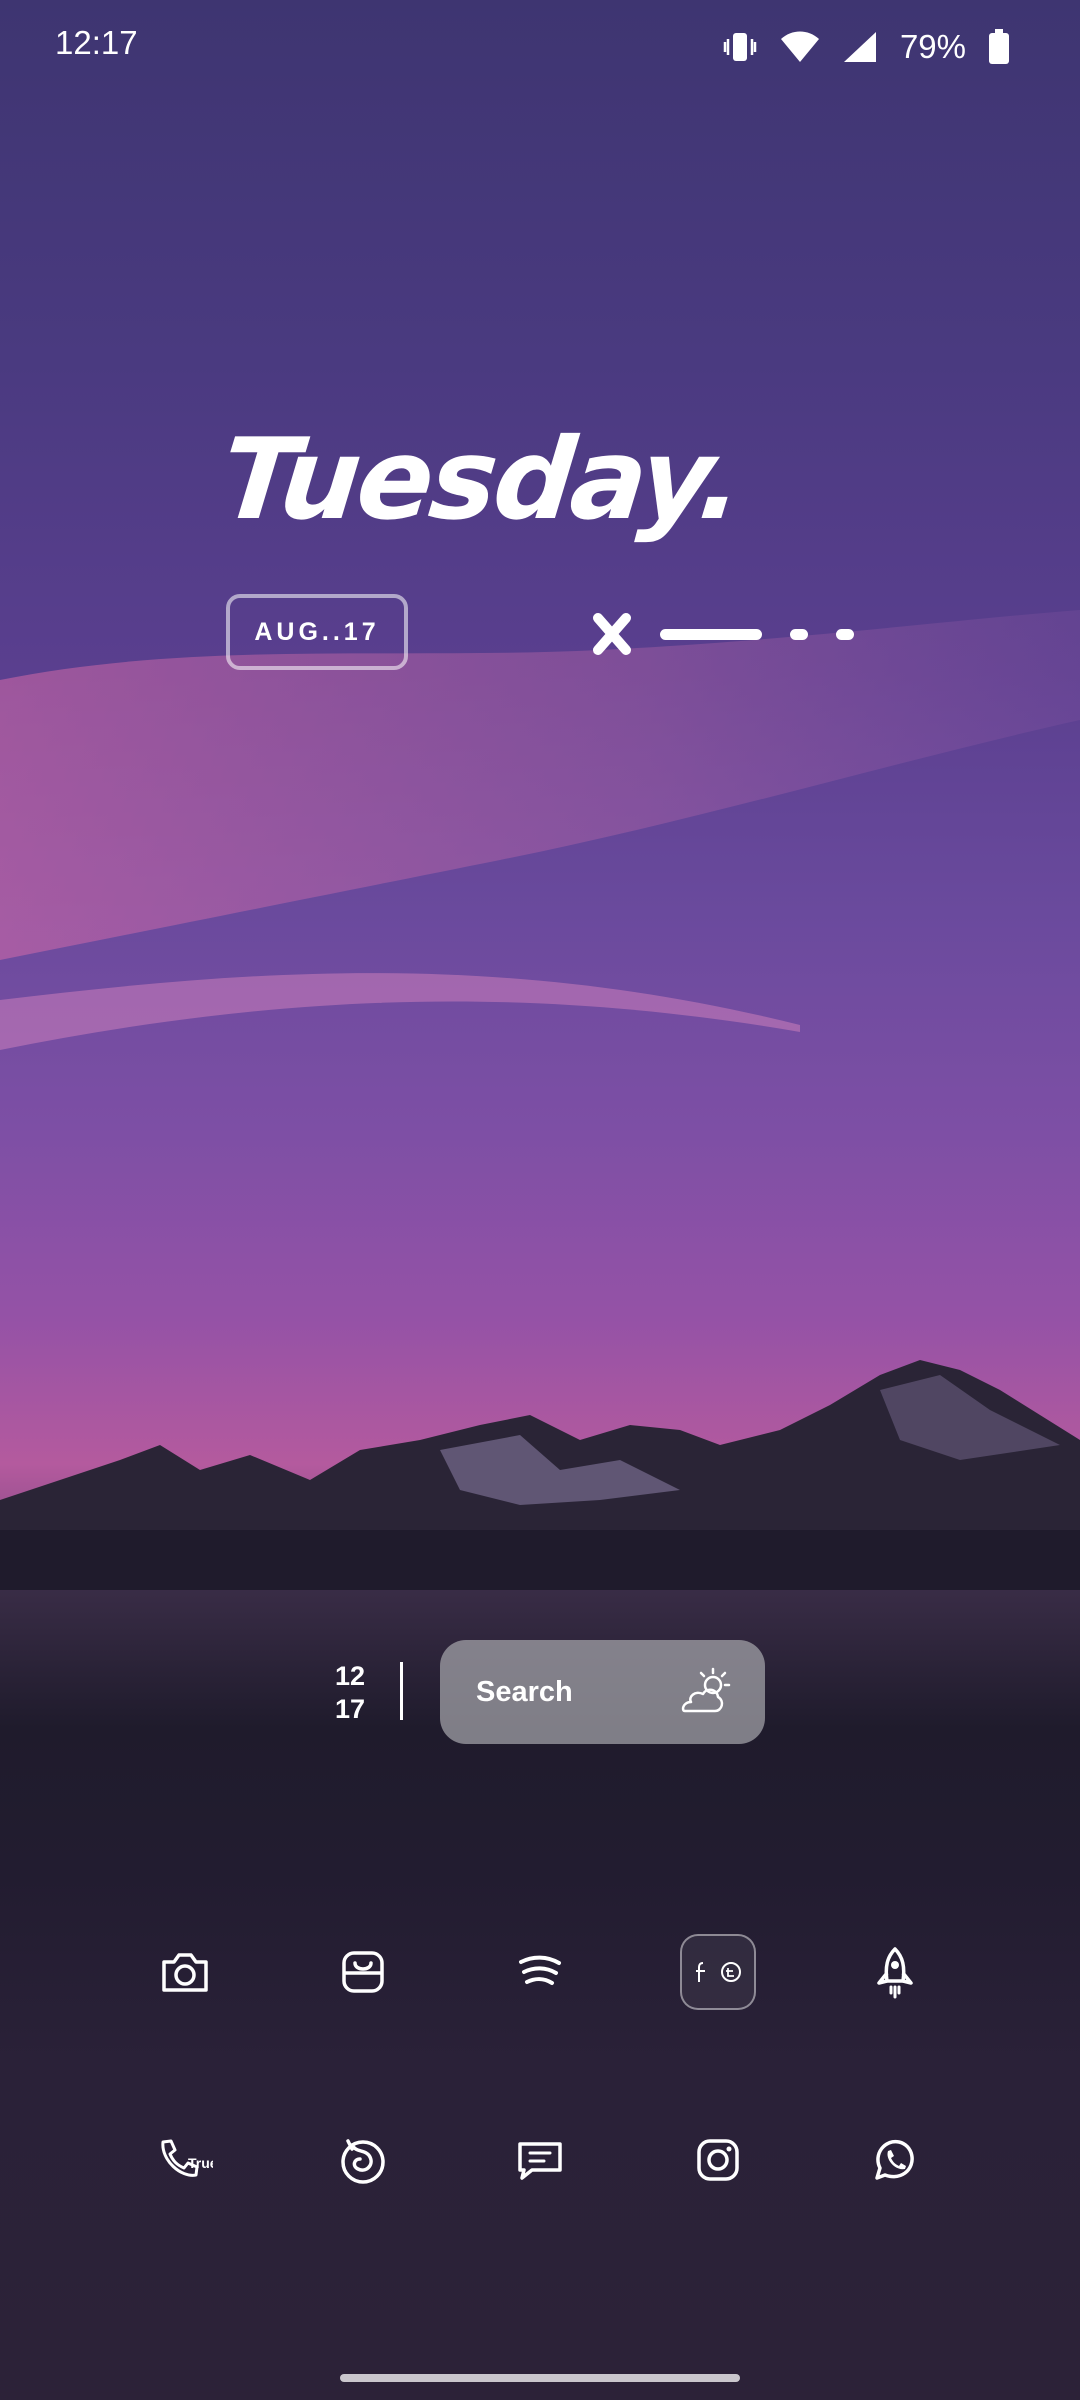 Image resolution: width=1080 pixels, height=2400 pixels. I want to click on search-widget: 12 17 Search, so click(540, 1692).